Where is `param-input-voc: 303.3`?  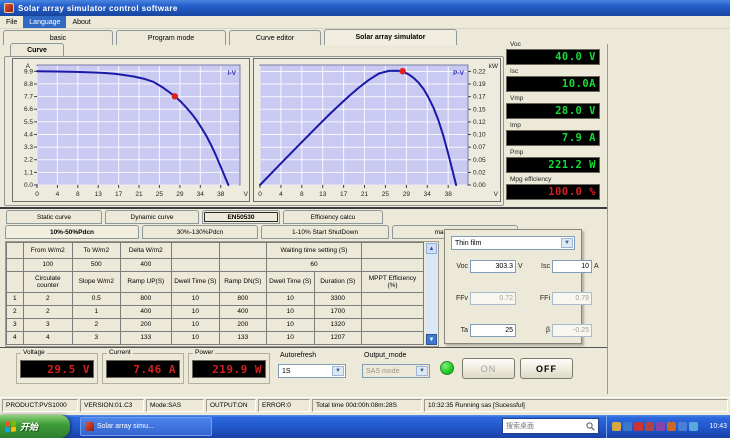 param-input-voc: 303.3 is located at coordinates (493, 266).